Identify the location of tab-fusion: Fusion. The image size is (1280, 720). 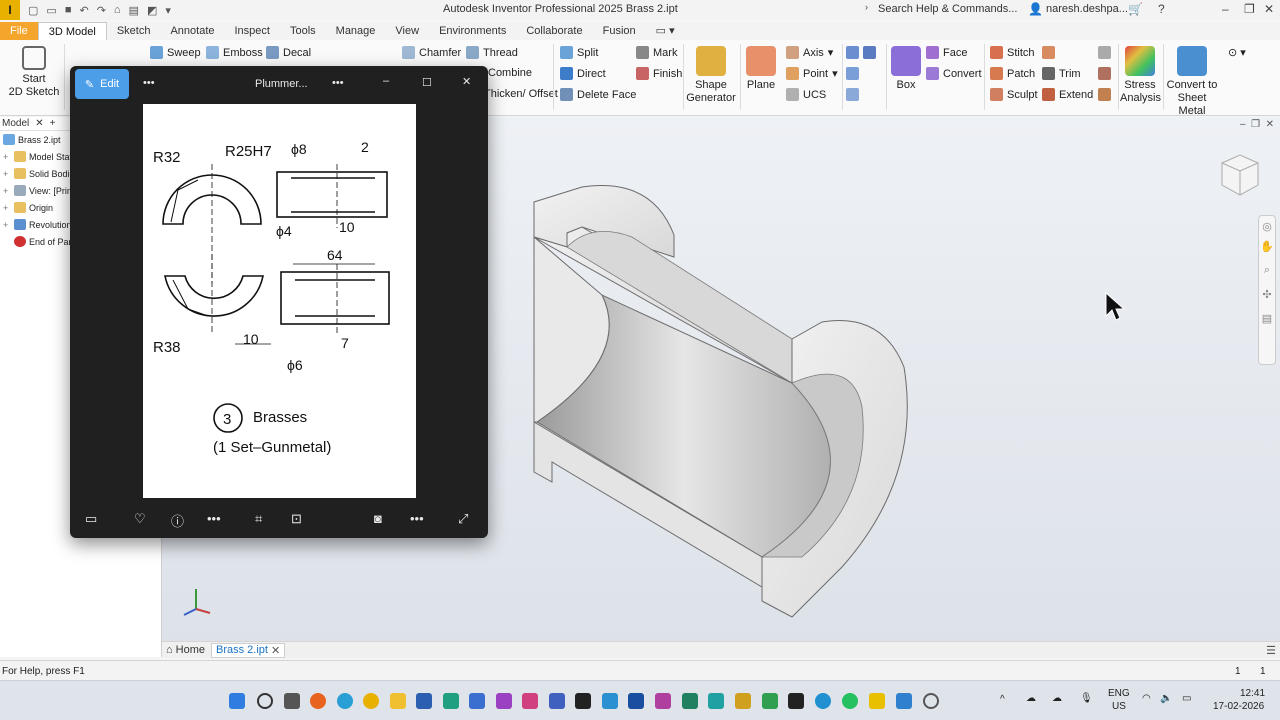
(619, 31).